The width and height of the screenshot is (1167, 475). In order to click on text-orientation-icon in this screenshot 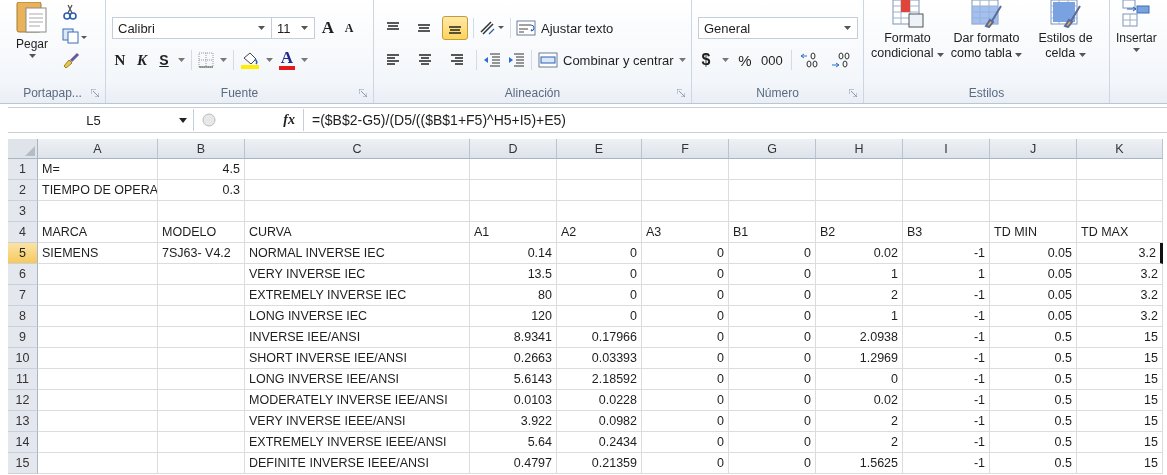, I will do `click(492, 28)`.